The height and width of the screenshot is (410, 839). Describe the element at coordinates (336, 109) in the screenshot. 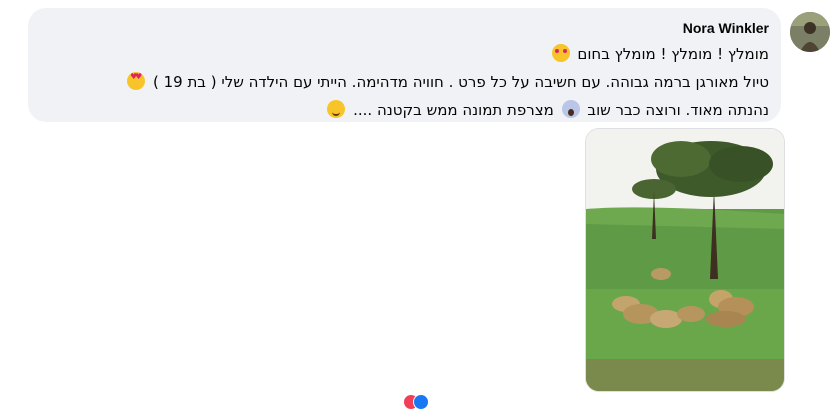

I see `winking-face-icon` at that location.